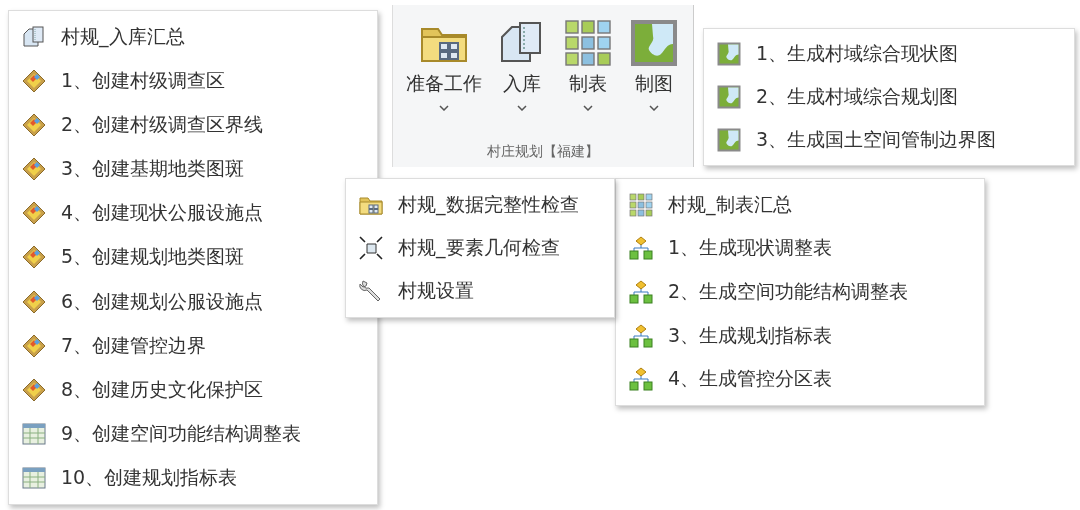 The height and width of the screenshot is (510, 1080). Describe the element at coordinates (193, 81) in the screenshot. I see `menu-item: 1、创建村级调查区` at that location.